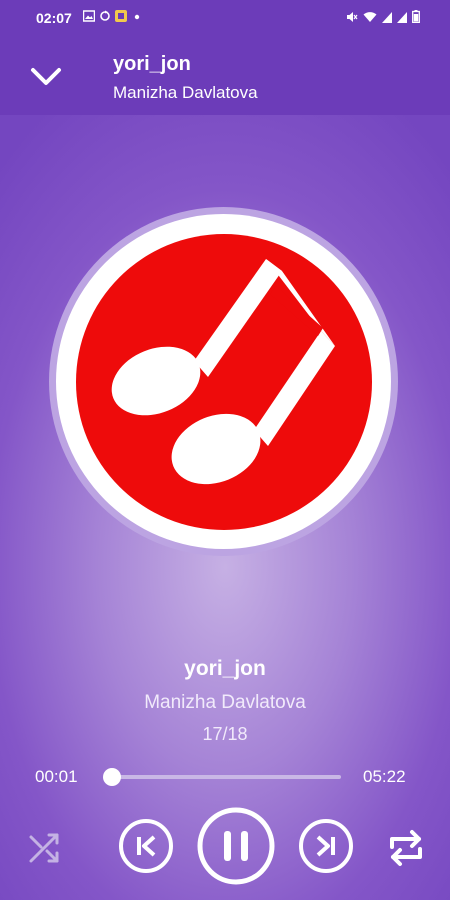 Image resolution: width=450 pixels, height=900 pixels. I want to click on sync-notification-icon, so click(105, 15).